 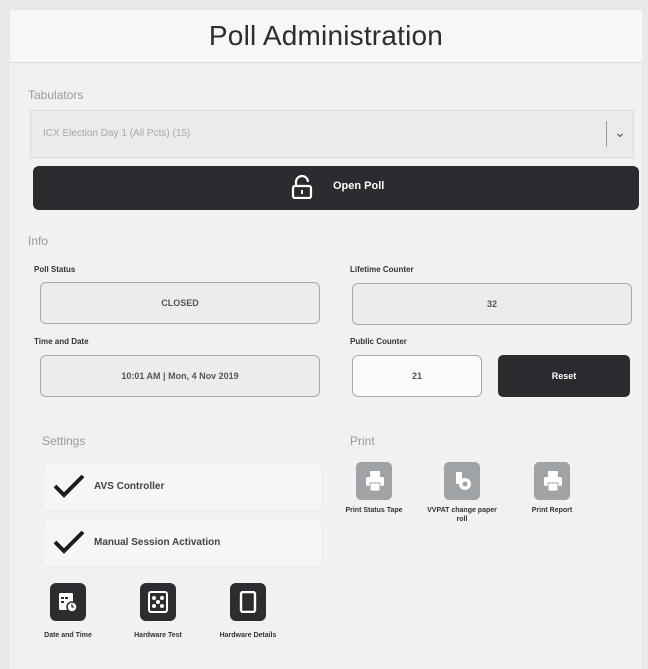 I want to click on print-status-tape-button, so click(x=374, y=481).